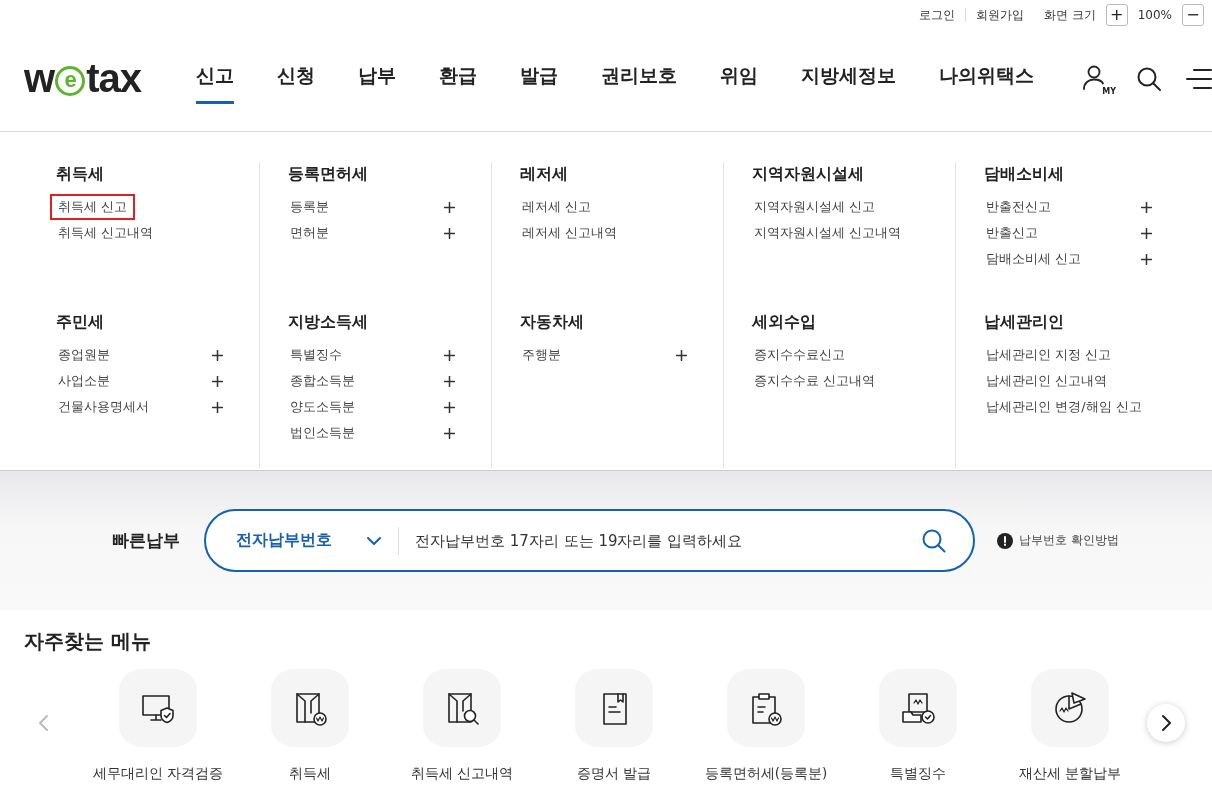 This screenshot has height=810, width=1212. I want to click on menu-icon, so click(1199, 78).